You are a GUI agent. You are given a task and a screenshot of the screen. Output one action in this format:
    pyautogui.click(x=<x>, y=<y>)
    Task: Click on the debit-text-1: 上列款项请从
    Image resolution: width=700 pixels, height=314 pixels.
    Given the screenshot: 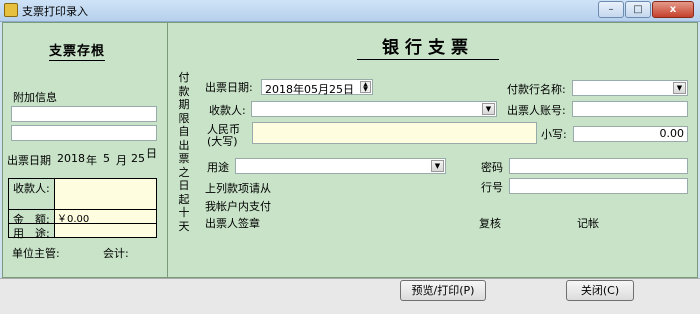 What is the action you would take?
    pyautogui.click(x=238, y=188)
    